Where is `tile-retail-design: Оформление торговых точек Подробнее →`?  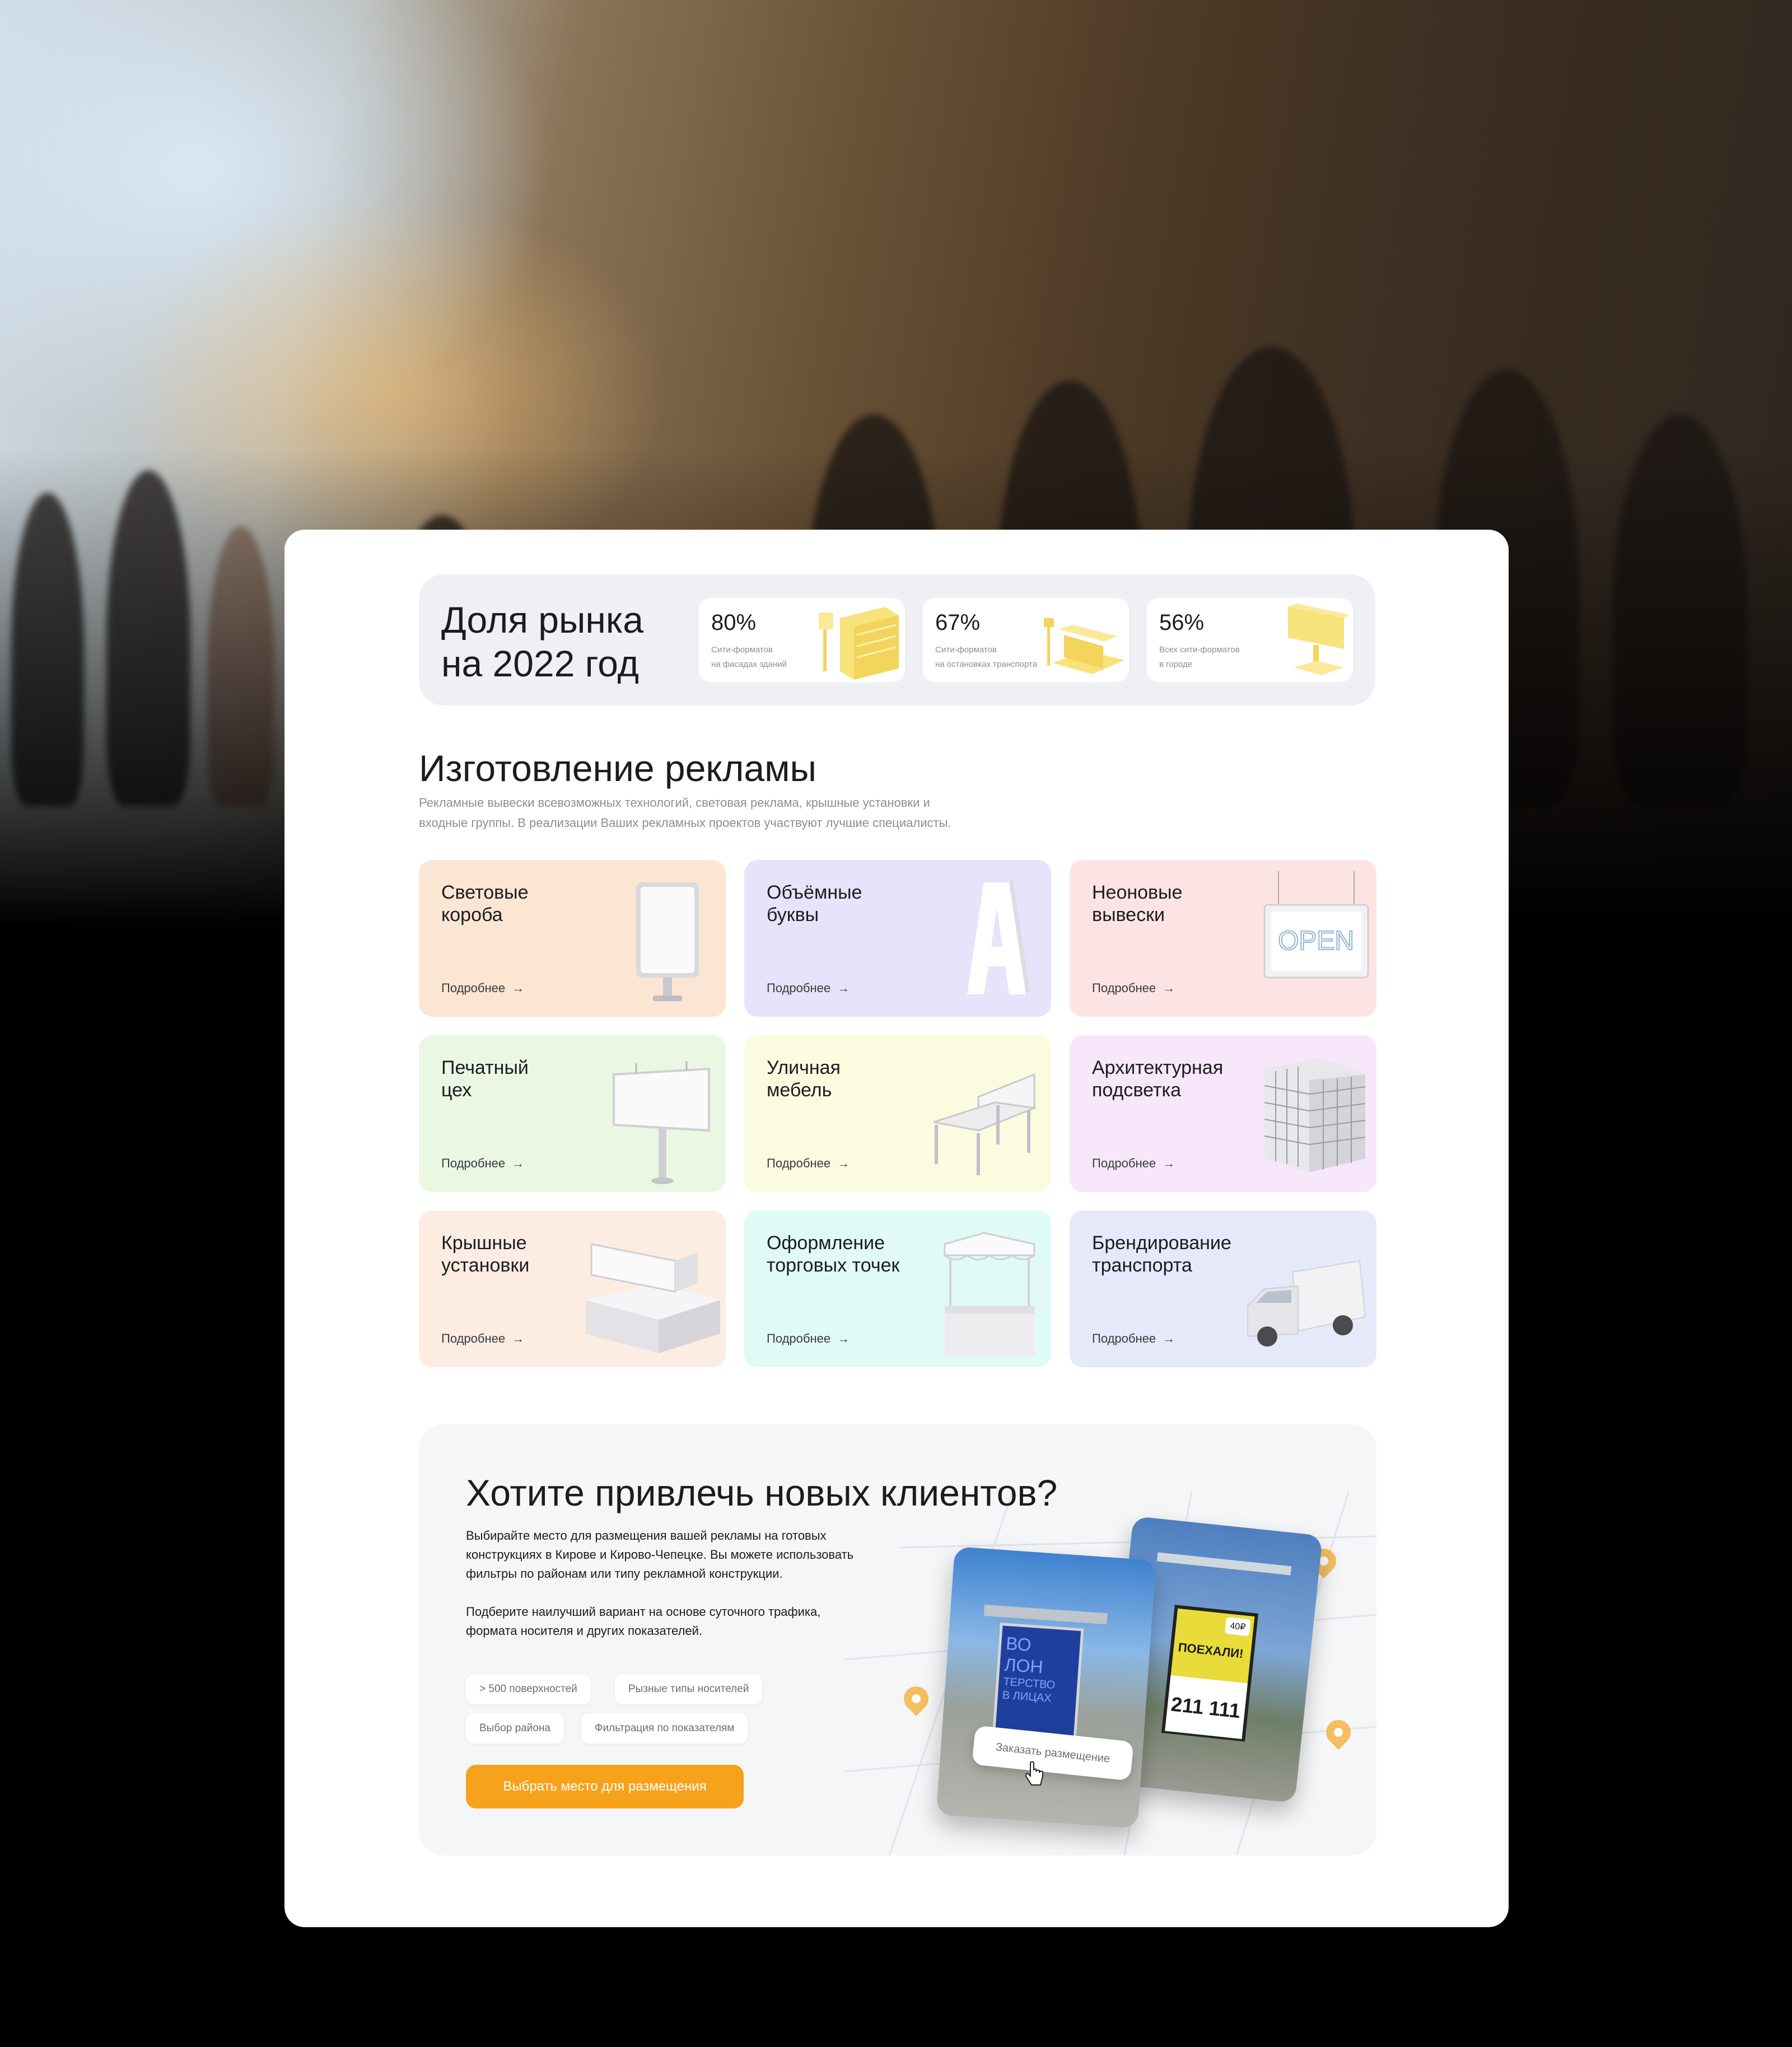
tile-retail-design: Оформление торговых точек Подробнее → is located at coordinates (898, 1289).